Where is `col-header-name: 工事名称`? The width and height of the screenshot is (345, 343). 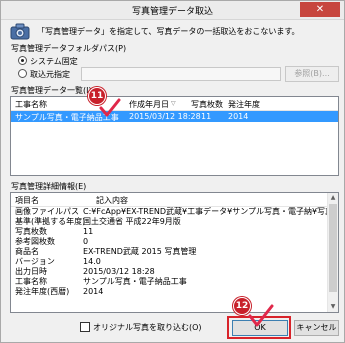 col-header-name: 工事名称 is located at coordinates (31, 104).